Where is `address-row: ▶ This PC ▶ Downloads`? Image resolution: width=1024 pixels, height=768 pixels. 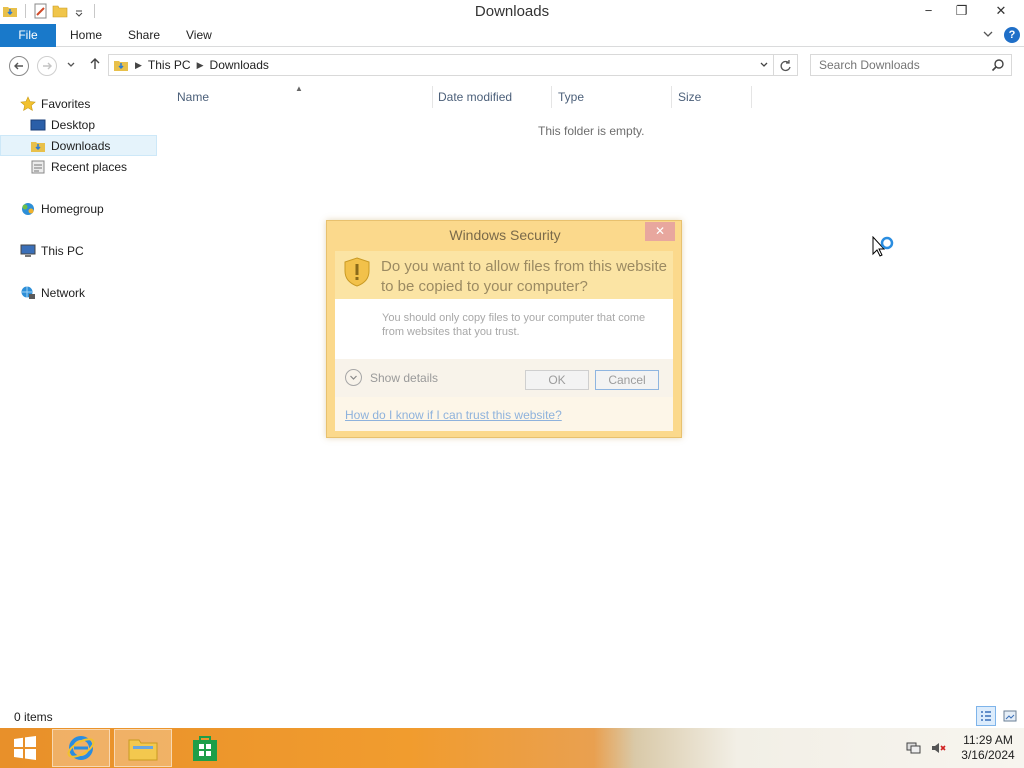
address-row: ▶ This PC ▶ Downloads is located at coordinates (512, 65).